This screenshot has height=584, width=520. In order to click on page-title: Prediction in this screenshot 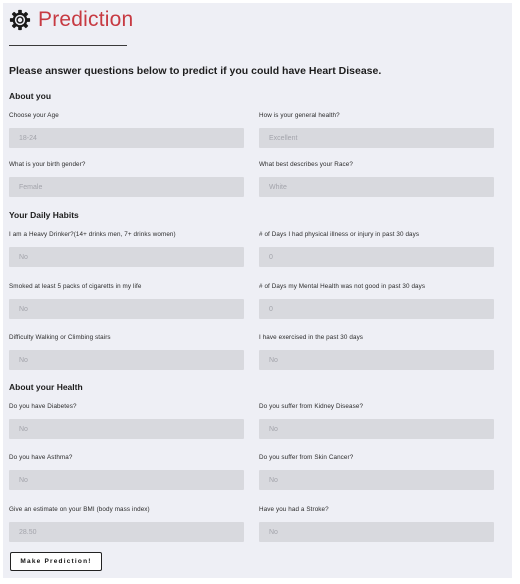, I will do `click(86, 19)`.